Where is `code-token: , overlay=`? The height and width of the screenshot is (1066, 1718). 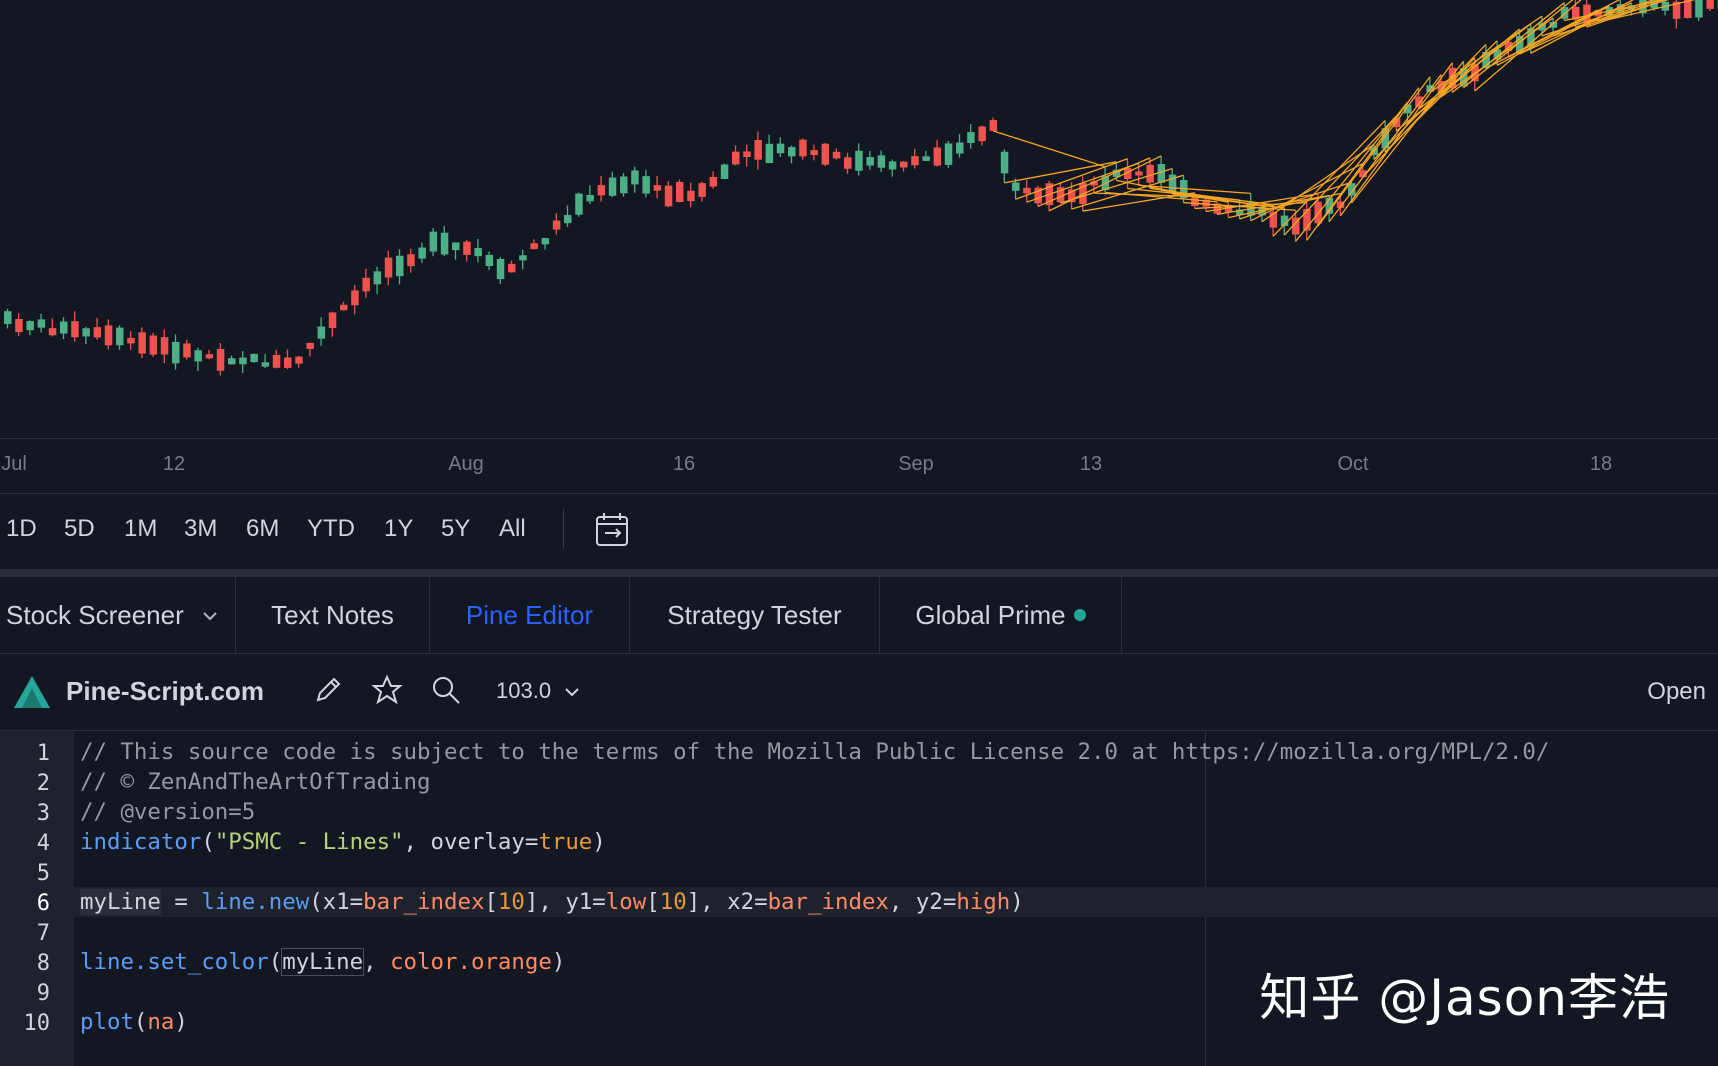
code-token: , overlay= is located at coordinates (471, 842).